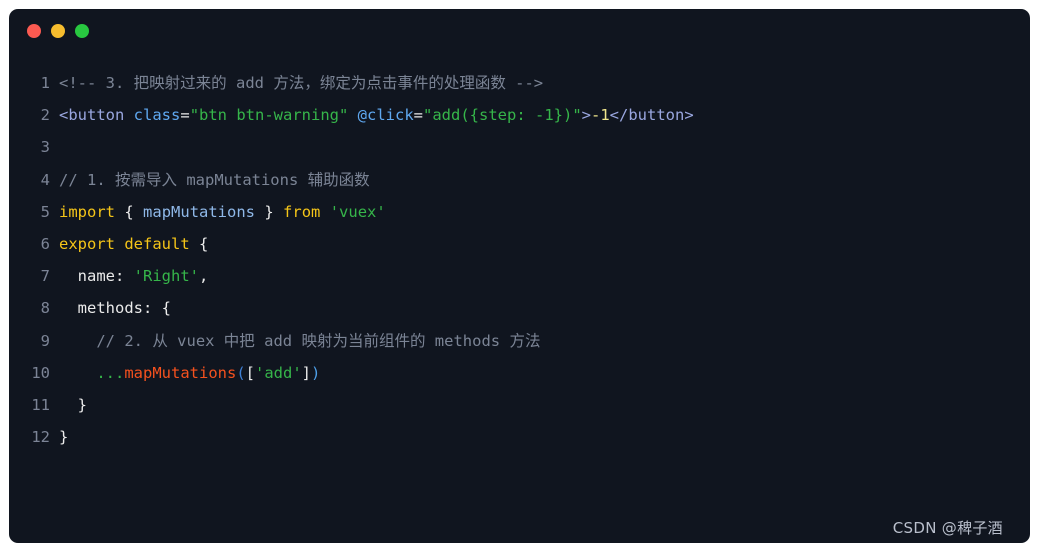  I want to click on code-token: name, so click(96, 276).